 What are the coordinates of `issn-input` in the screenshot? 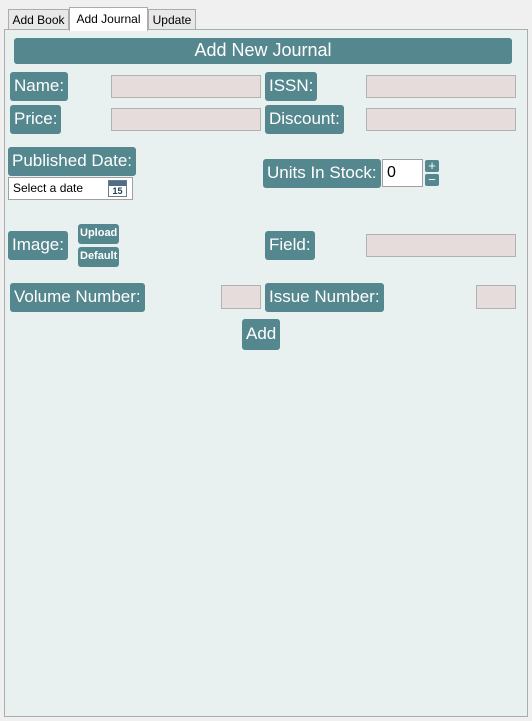 It's located at (441, 86).